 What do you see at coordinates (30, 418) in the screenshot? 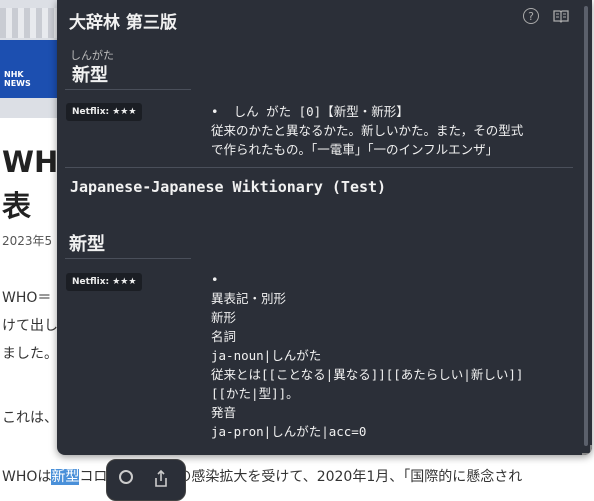
I see `article-paragraph: これは、` at bounding box center [30, 418].